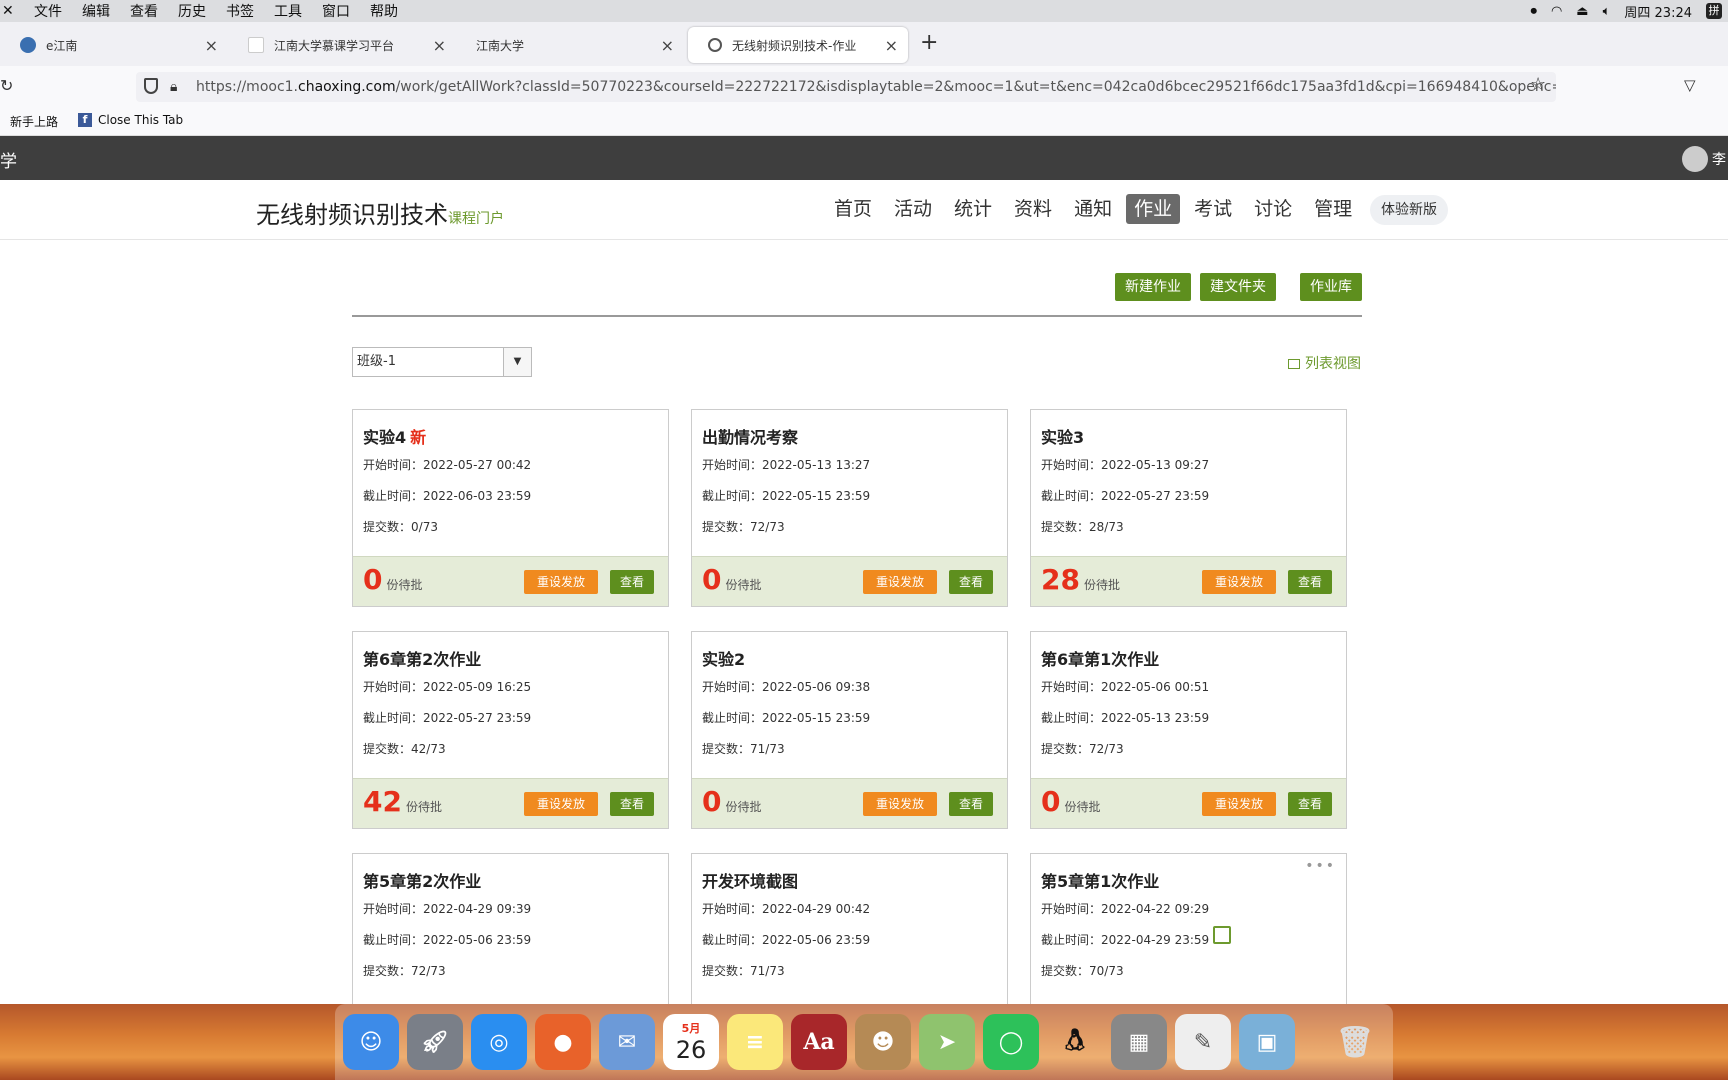 The image size is (1728, 1080). I want to click on assignment-title-text: 出勤情况考察, so click(750, 437).